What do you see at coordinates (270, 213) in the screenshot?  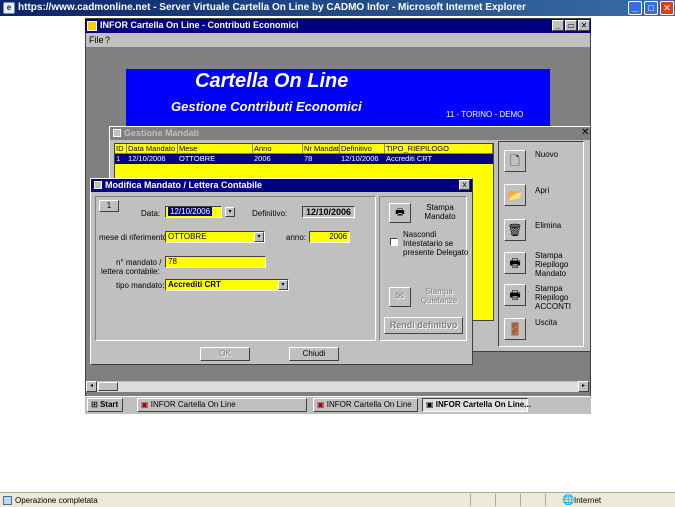 I see `definitivo-label: Definitivo:` at bounding box center [270, 213].